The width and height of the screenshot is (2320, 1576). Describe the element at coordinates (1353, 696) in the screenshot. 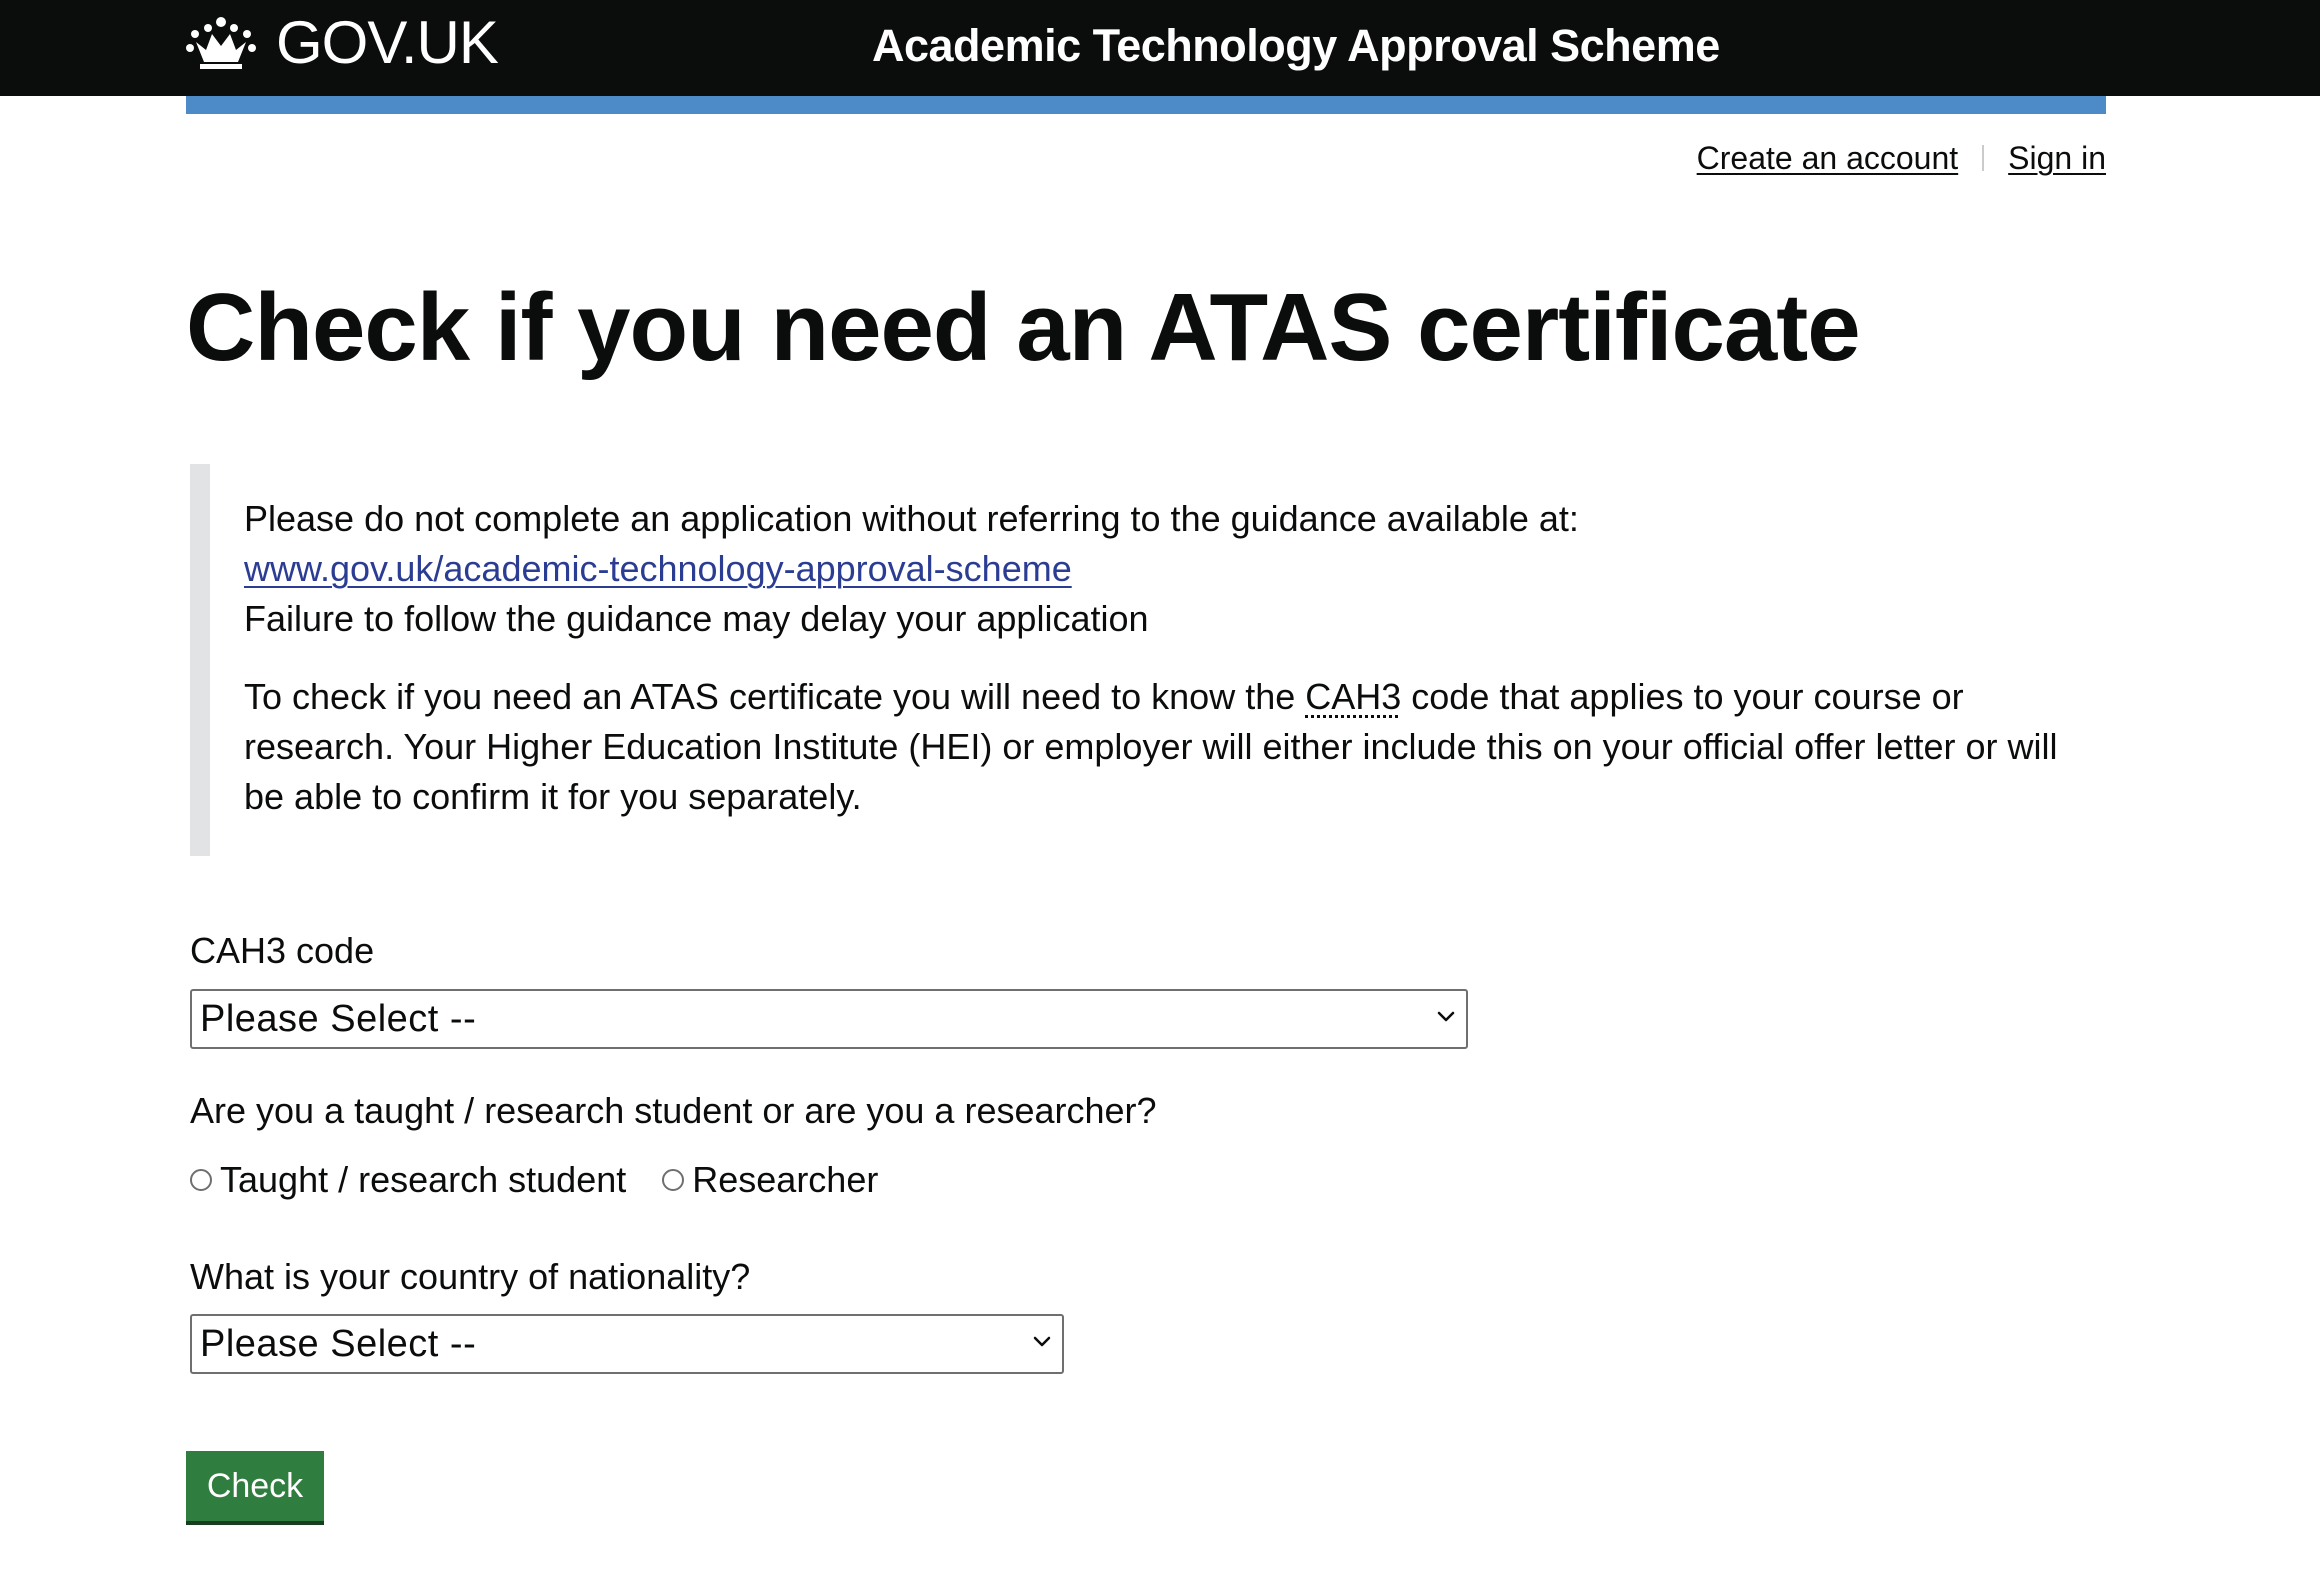

I see `cah3-abbreviation: CAH3` at that location.